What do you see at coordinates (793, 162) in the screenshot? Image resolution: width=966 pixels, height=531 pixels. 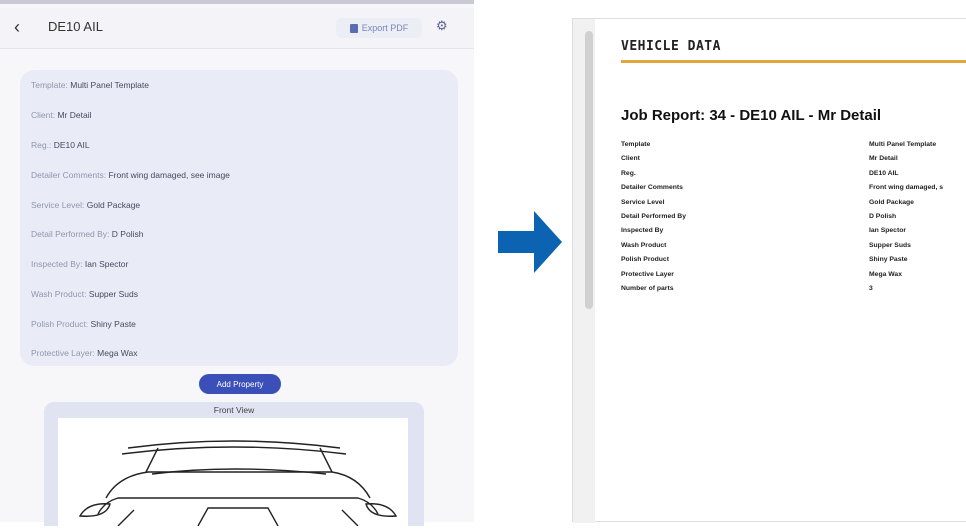 I see `table-row: Client Mr Detail` at bounding box center [793, 162].